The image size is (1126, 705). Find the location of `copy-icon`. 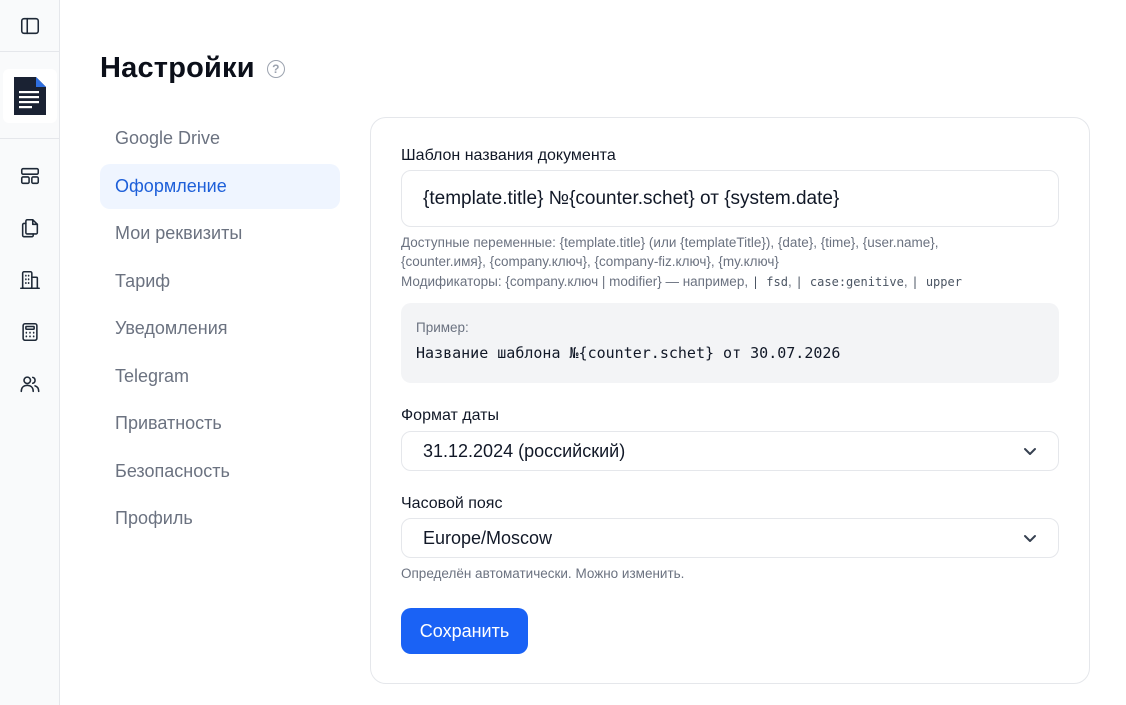

copy-icon is located at coordinates (29, 228).